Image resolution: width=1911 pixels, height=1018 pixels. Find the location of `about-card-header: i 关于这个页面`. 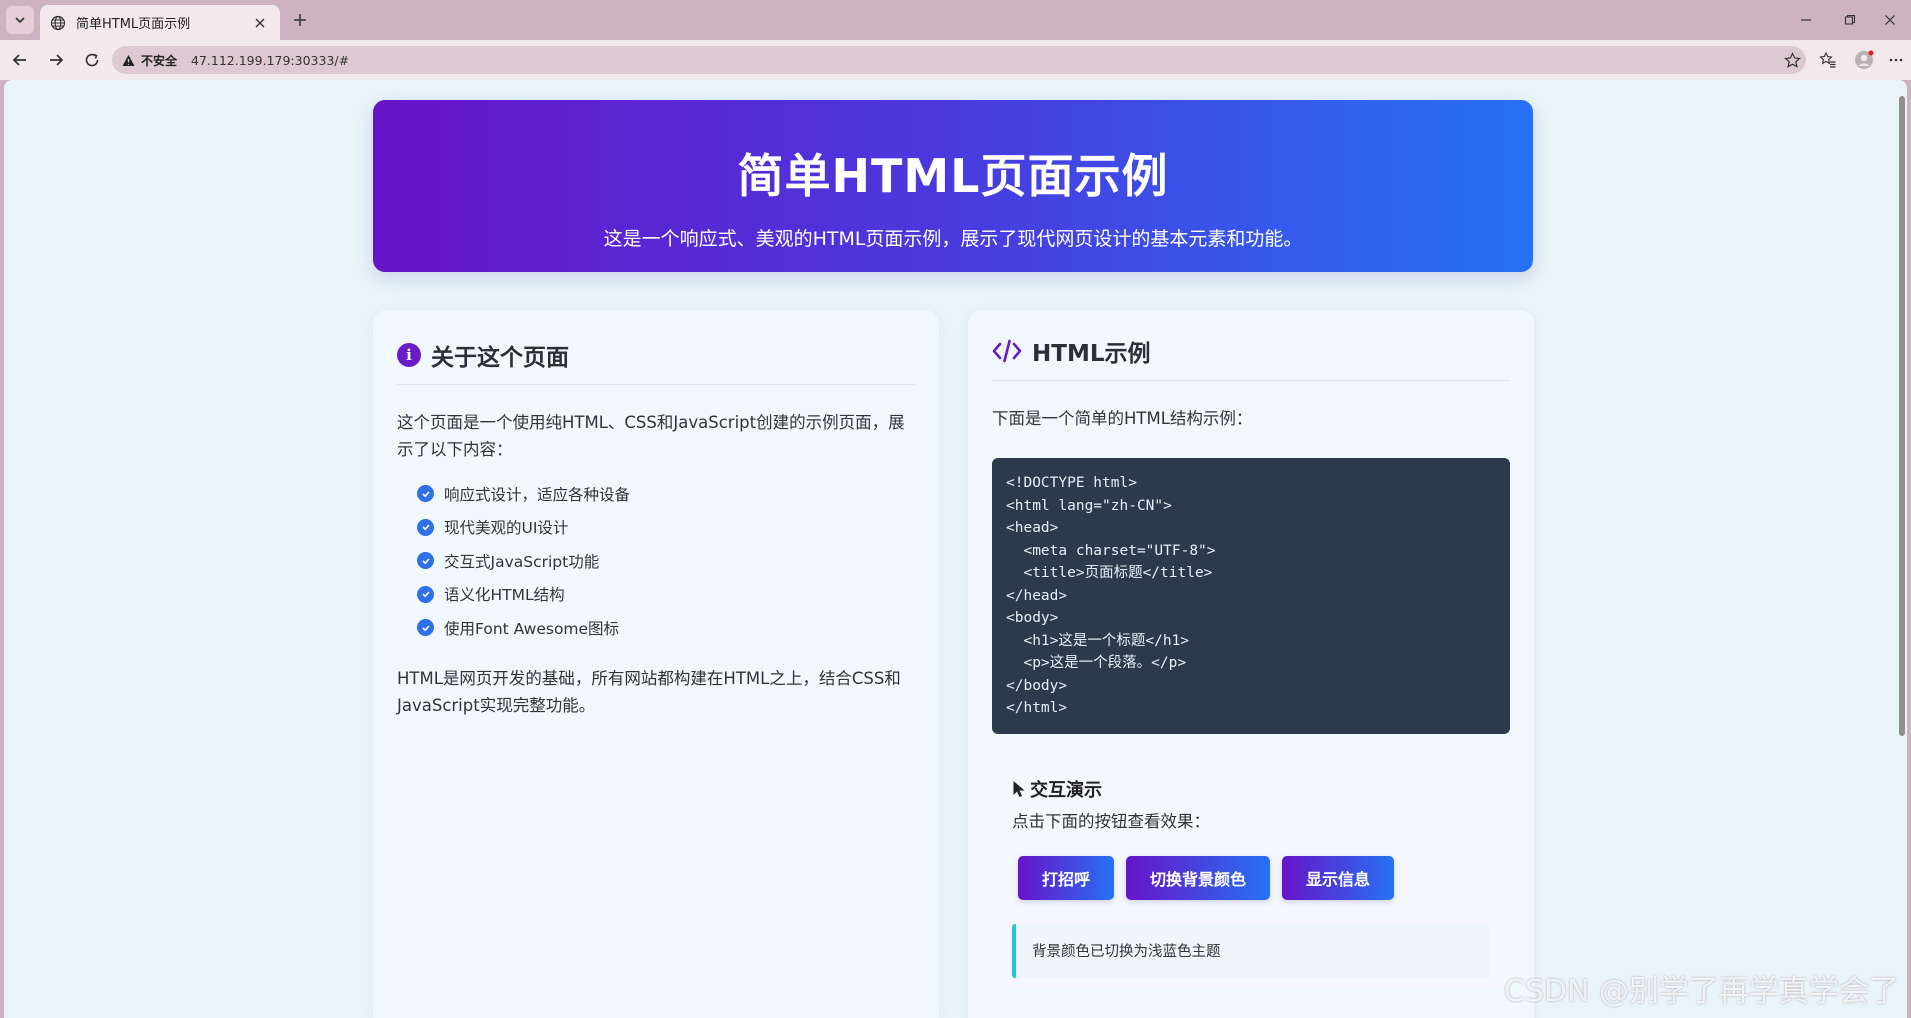

about-card-header: i 关于这个页面 is located at coordinates (656, 361).